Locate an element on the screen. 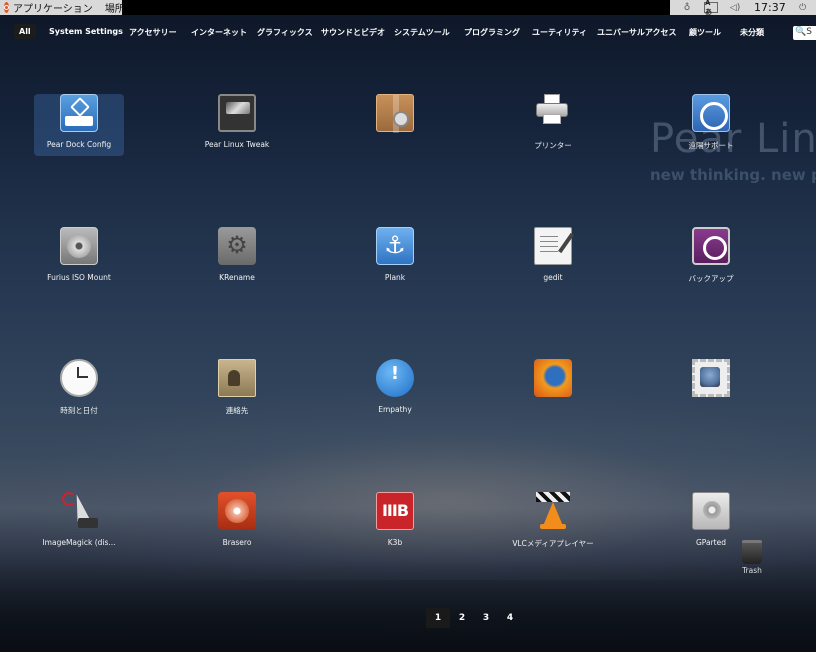  panel-menu-bar: アプリケーション 場所 is located at coordinates (62, 7).